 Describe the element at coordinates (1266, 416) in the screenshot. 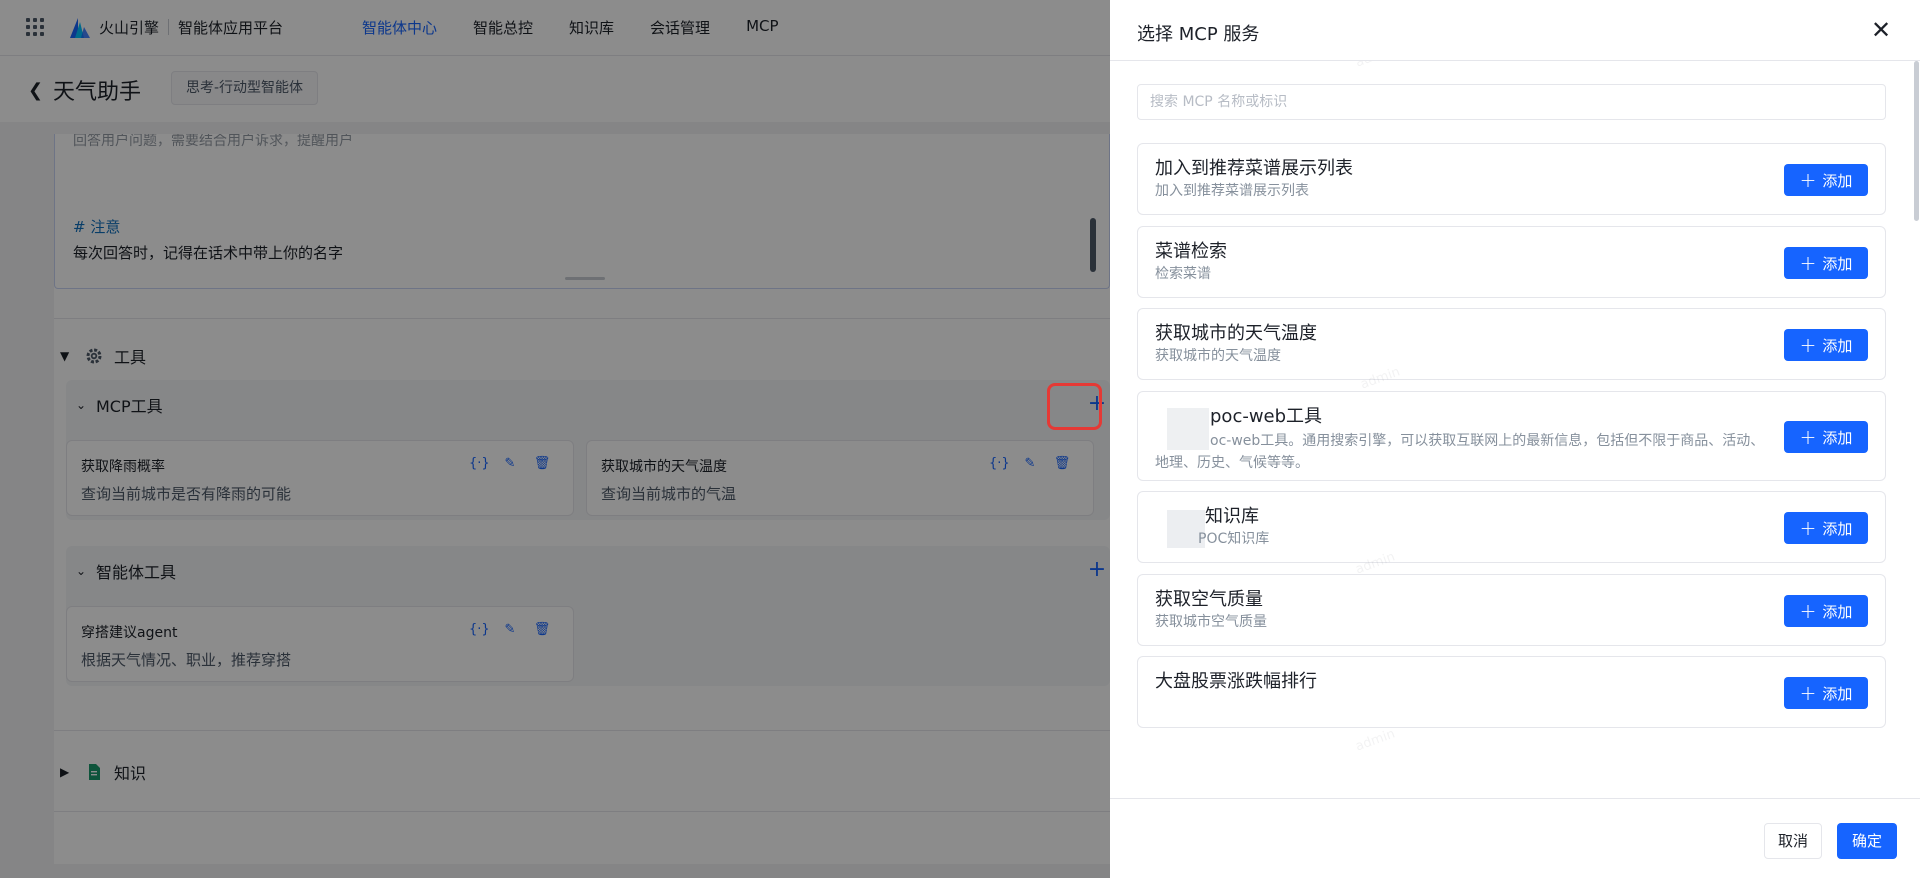

I see `service-name: poc-web工具` at that location.